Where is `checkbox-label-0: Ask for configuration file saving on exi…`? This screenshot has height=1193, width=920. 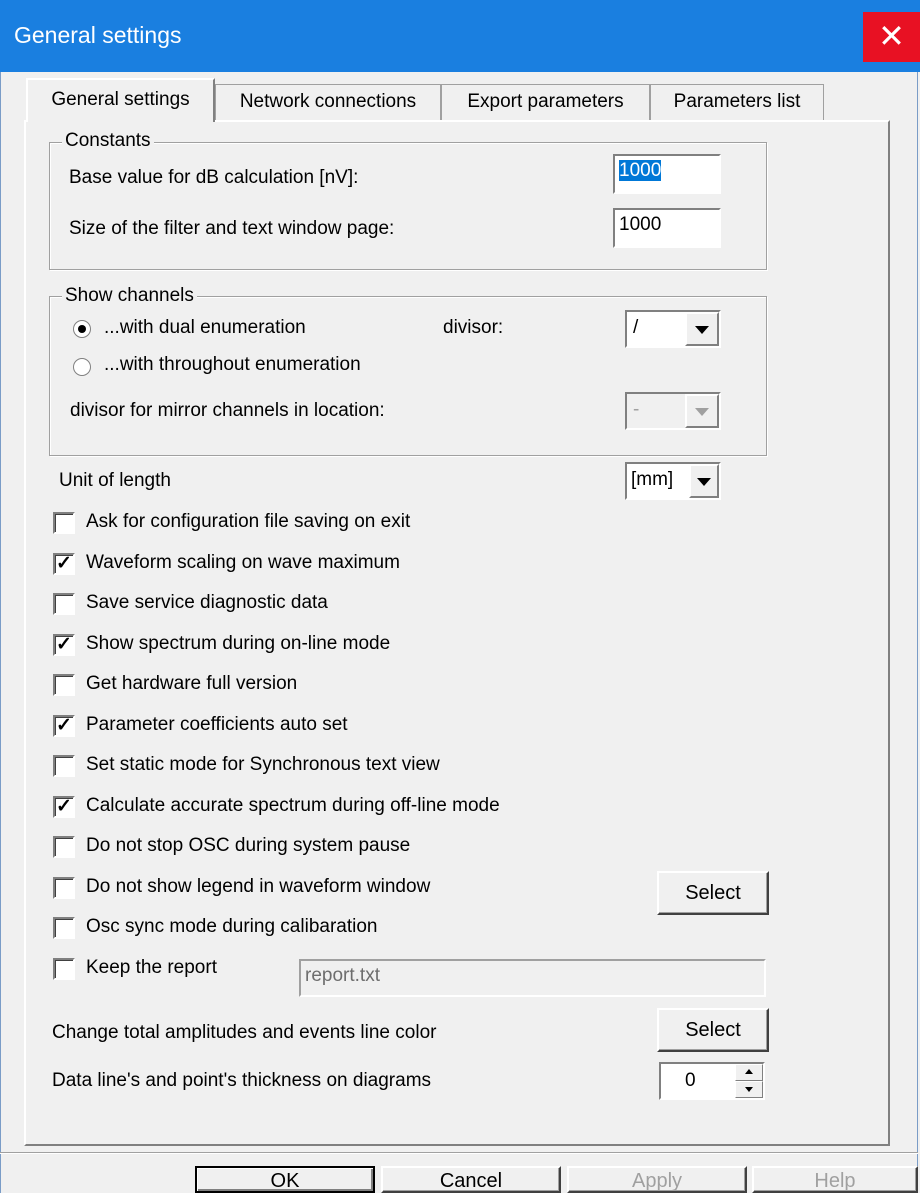 checkbox-label-0: Ask for configuration file saving on exi… is located at coordinates (248, 522).